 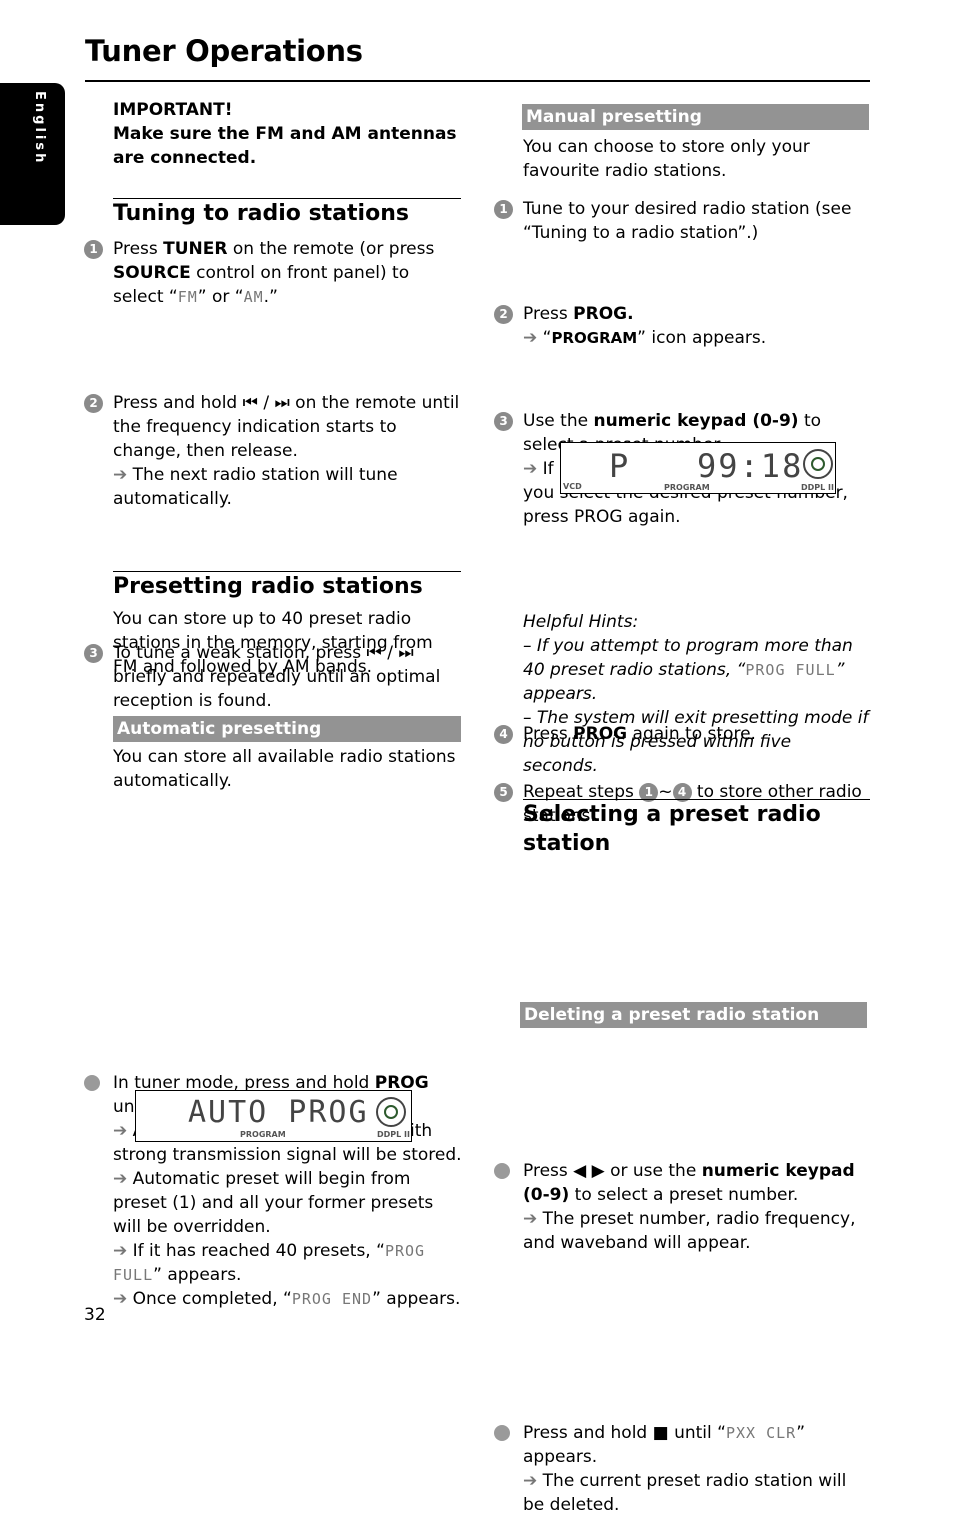 I want to click on lcd-display-auto-prog: AUTO PROG PROGRAM DDPL II, so click(x=273, y=1116).